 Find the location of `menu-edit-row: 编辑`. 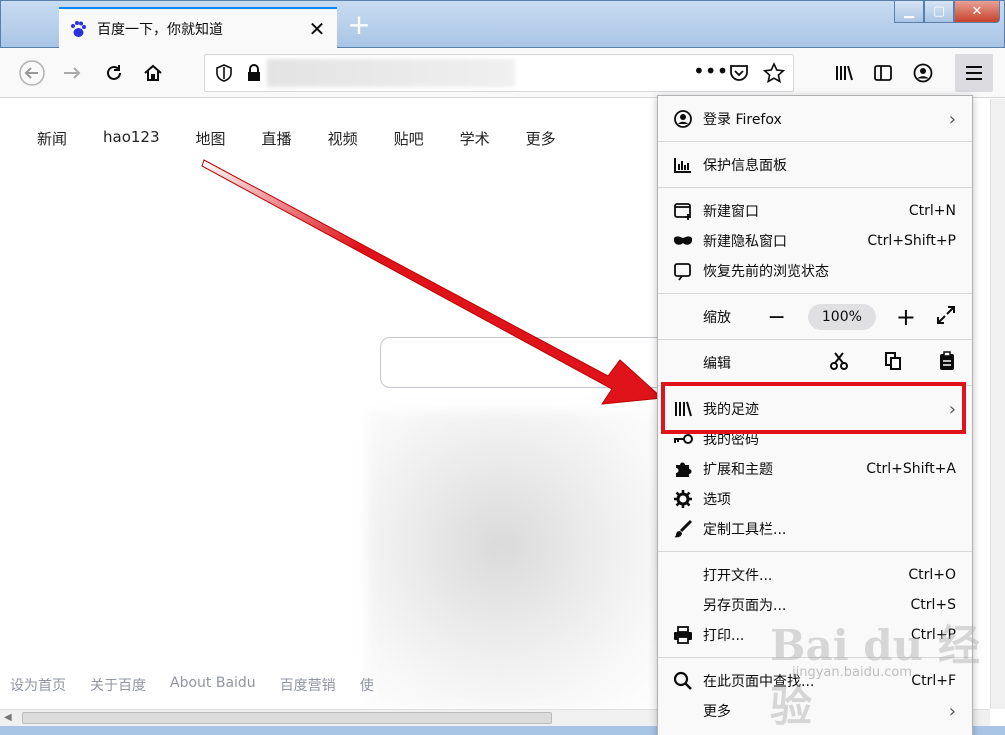

menu-edit-row: 编辑 is located at coordinates (815, 363).